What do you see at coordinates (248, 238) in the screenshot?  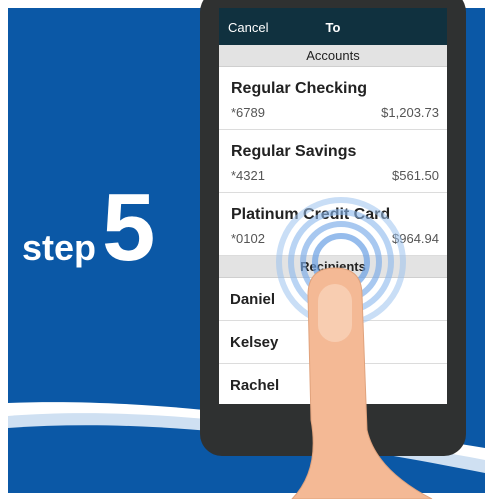 I see `account-number: *0102` at bounding box center [248, 238].